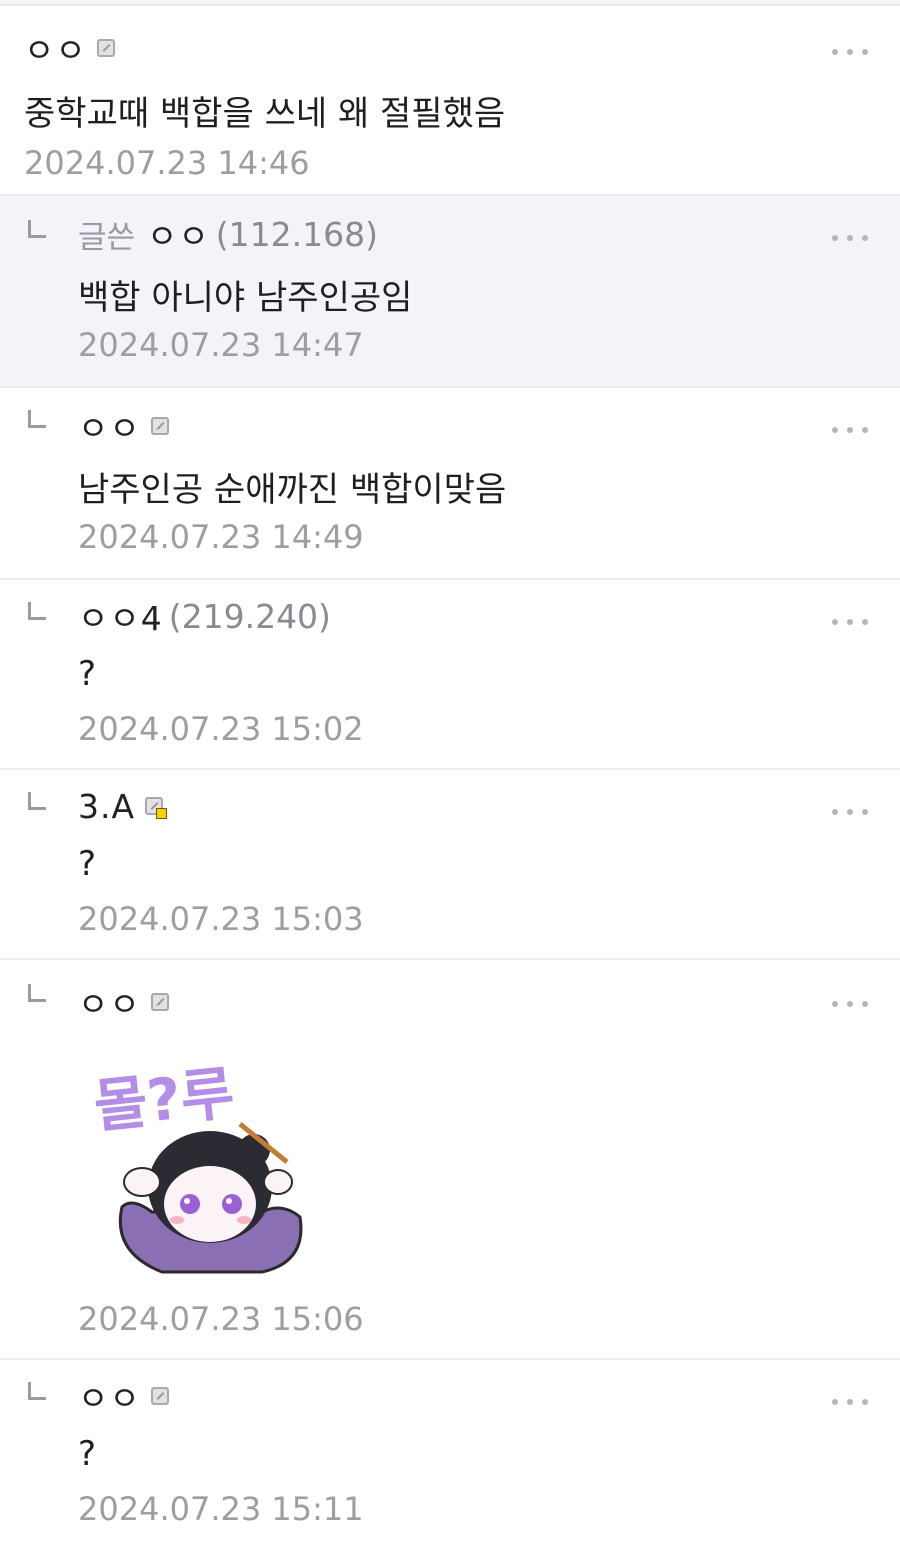 This screenshot has width=900, height=1560. What do you see at coordinates (221, 1319) in the screenshot?
I see `comment-date: 2024.07.23 15:06` at bounding box center [221, 1319].